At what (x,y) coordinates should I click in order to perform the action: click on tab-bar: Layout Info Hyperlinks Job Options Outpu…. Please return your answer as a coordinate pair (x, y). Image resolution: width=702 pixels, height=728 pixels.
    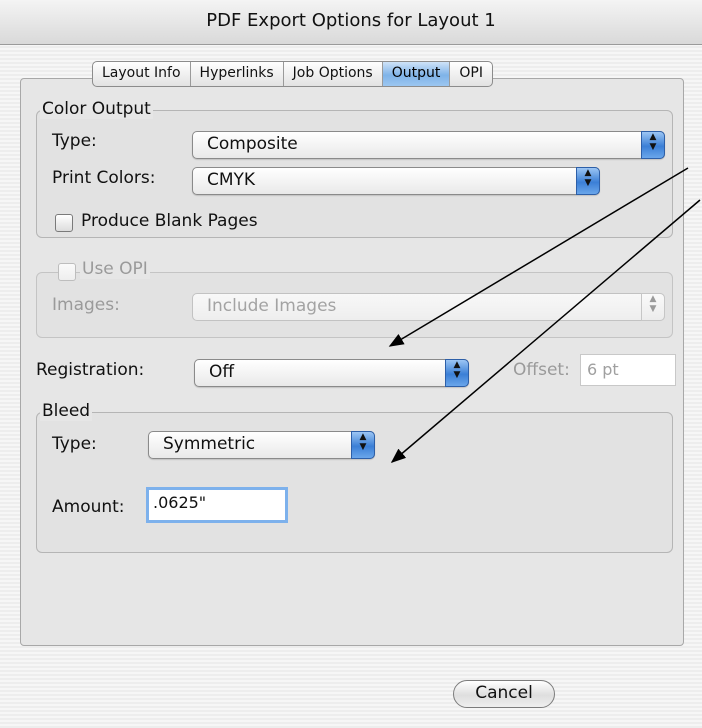
    Looking at the image, I should click on (292, 74).